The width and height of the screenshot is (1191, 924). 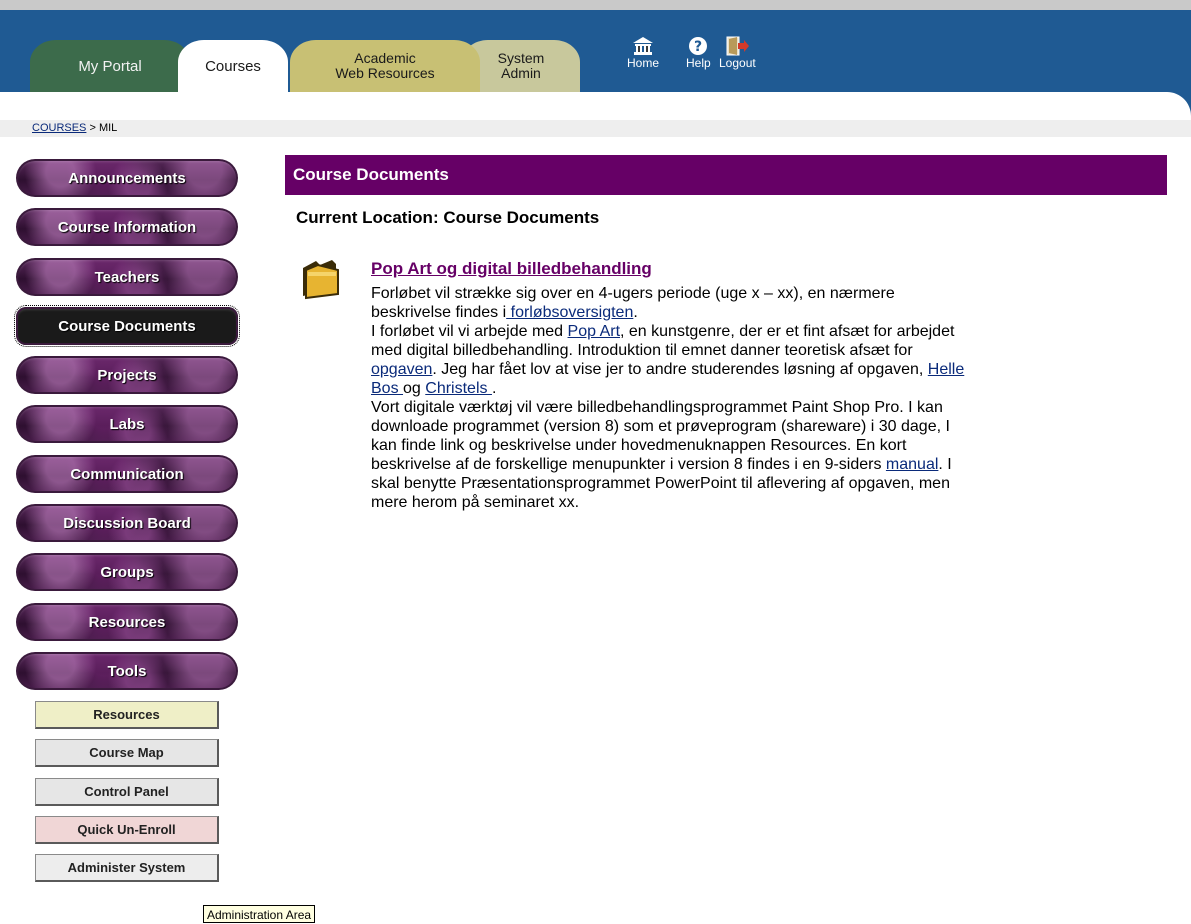 I want to click on sidebar-item-label: Labs, so click(x=127, y=424).